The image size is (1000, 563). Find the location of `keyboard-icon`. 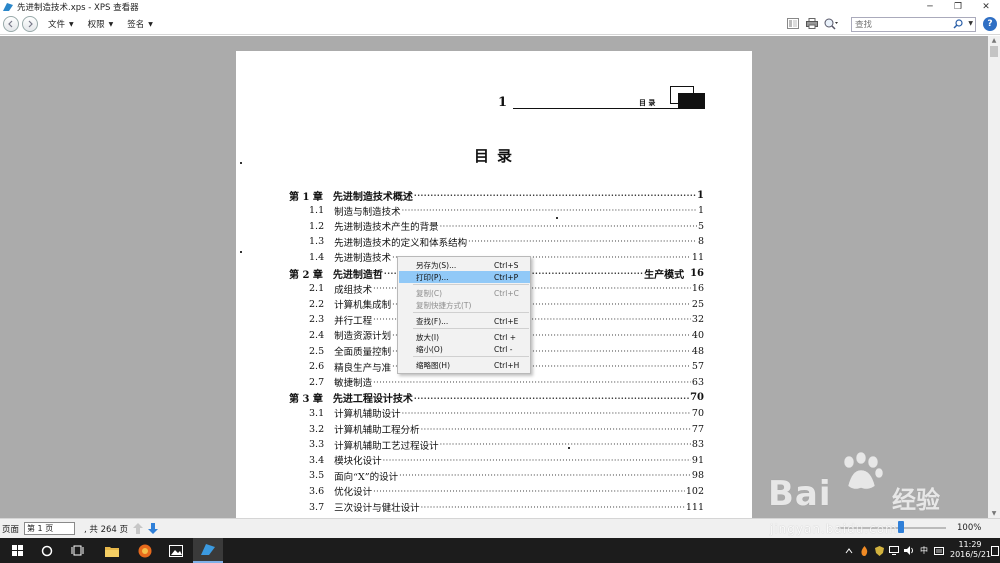

keyboard-icon is located at coordinates (939, 550).